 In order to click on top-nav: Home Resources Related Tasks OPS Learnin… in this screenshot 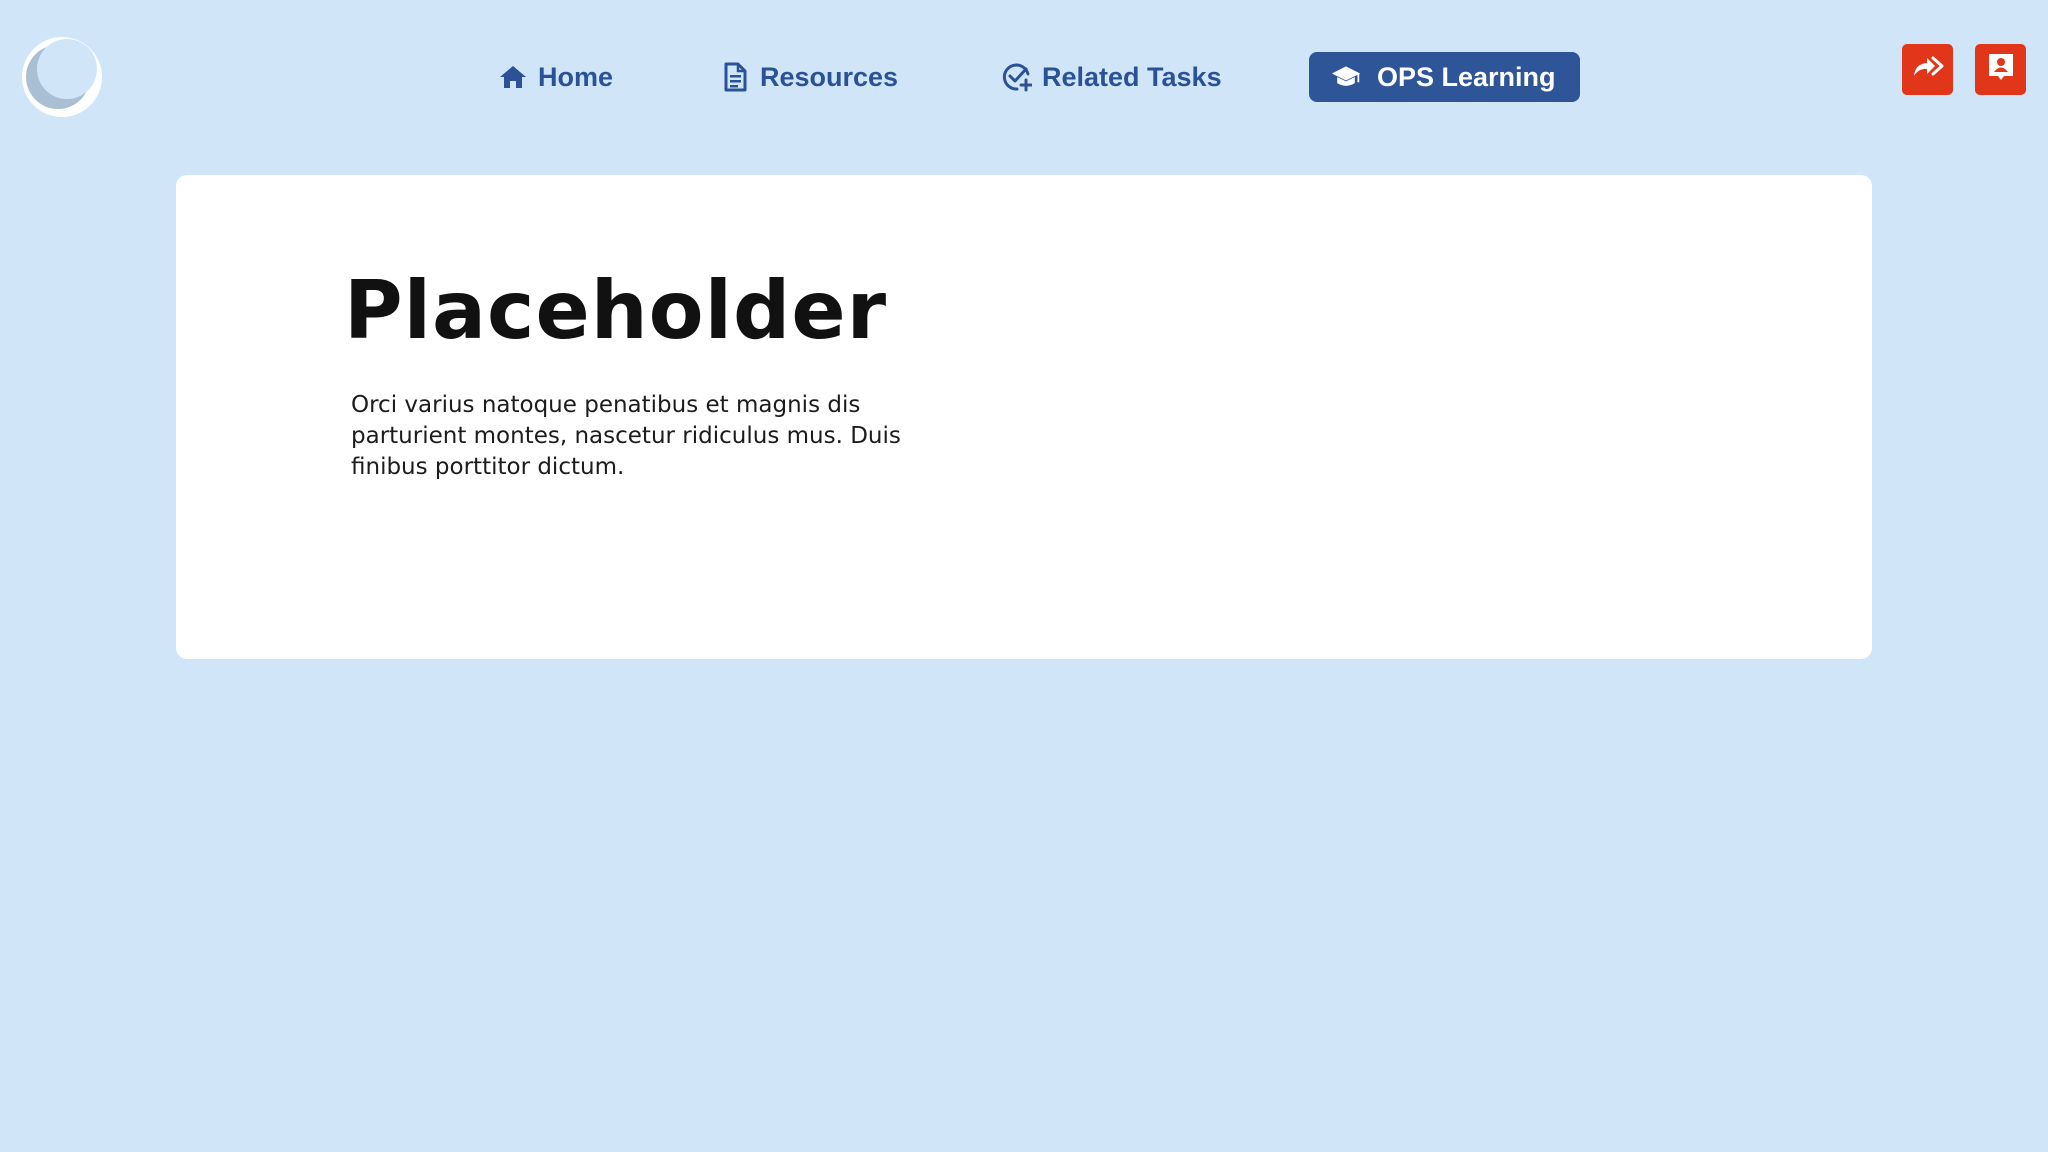, I will do `click(1024, 77)`.